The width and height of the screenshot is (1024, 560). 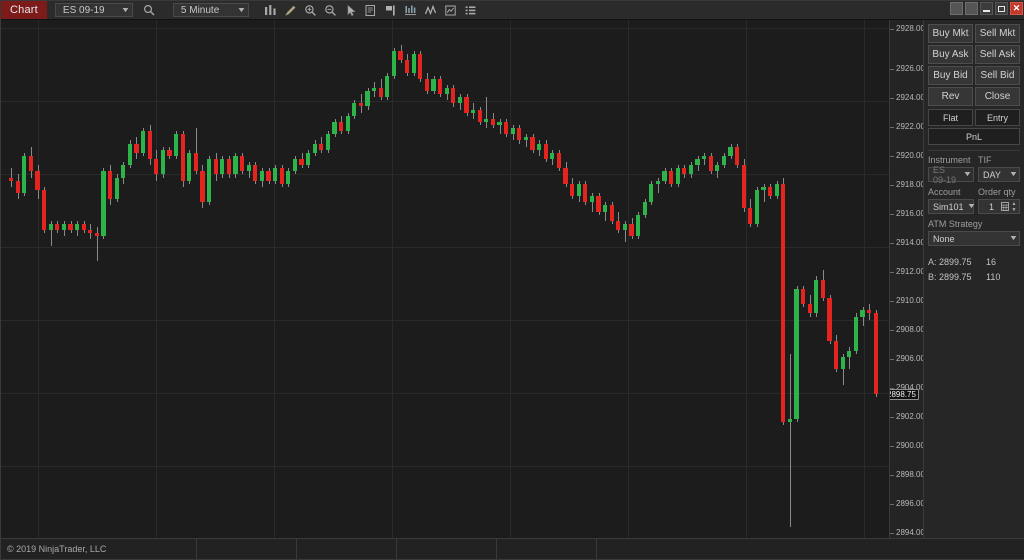 I want to click on order-qty-spinner: ▲ ▼, so click(x=1014, y=207).